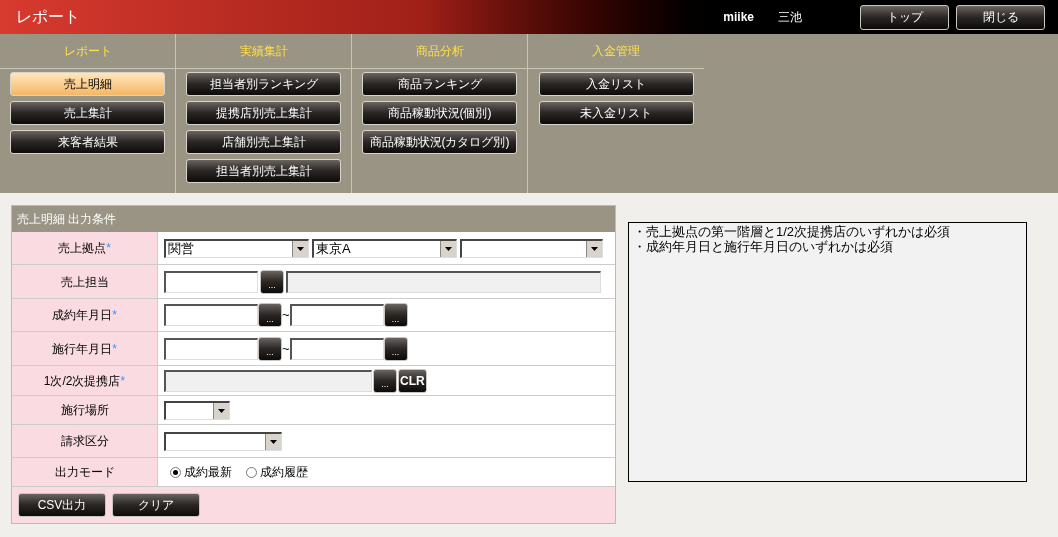  I want to click on menu-item: 売上集計, so click(87, 113).